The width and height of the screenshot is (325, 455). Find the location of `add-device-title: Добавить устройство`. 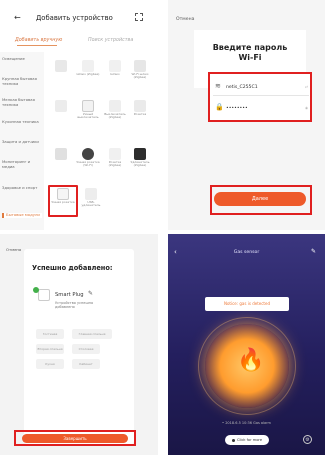

add-device-title: Добавить устройство is located at coordinates (74, 18).